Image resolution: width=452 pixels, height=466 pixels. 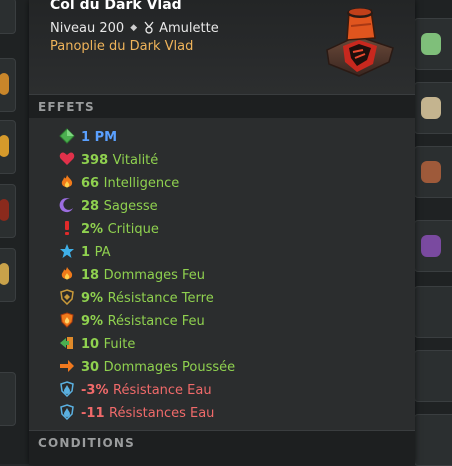 I want to click on effect-label: Résistances Eau, so click(x=162, y=413).